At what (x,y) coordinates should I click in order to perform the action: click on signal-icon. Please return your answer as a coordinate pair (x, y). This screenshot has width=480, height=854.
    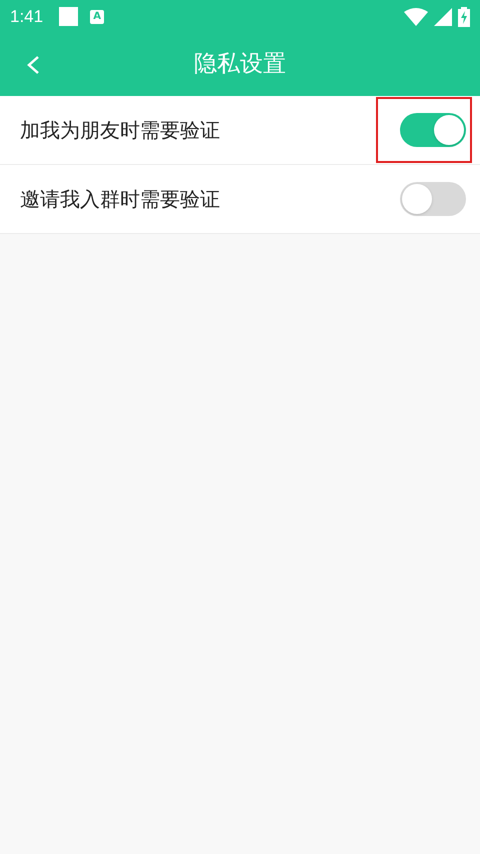
    Looking at the image, I should click on (443, 17).